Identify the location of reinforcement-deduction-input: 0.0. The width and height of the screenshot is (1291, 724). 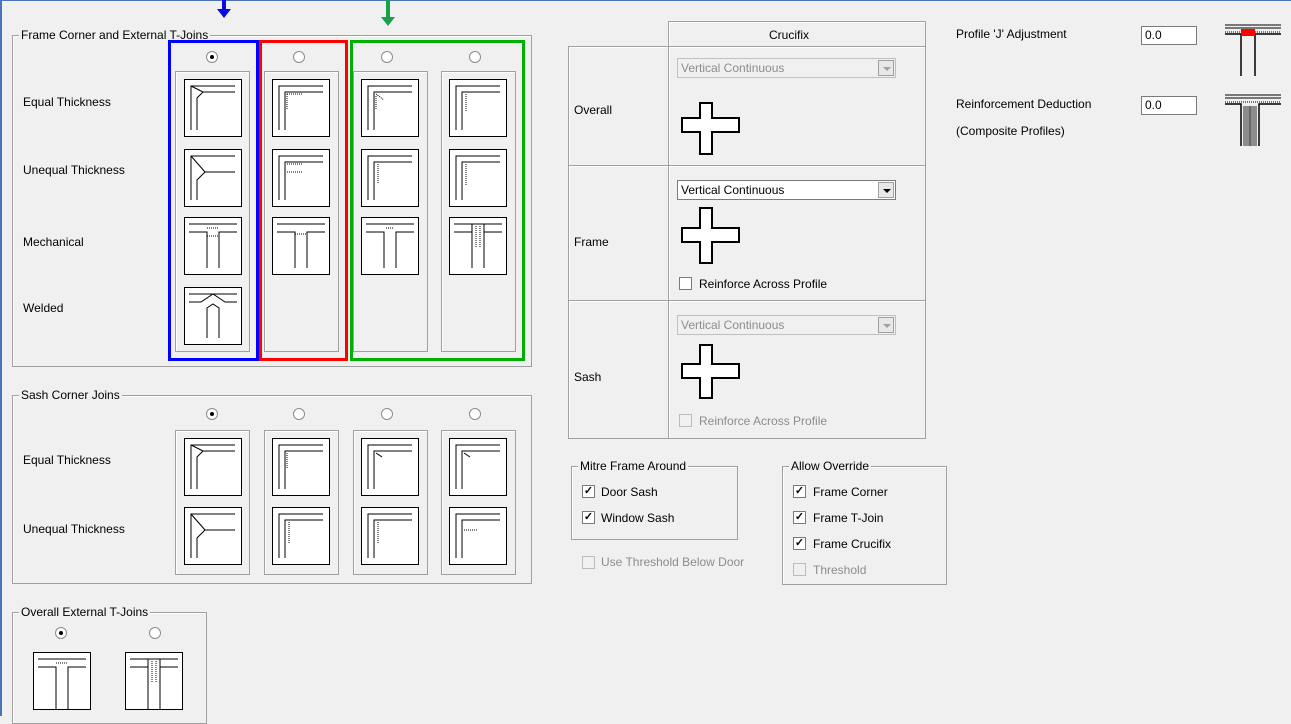
(1169, 105).